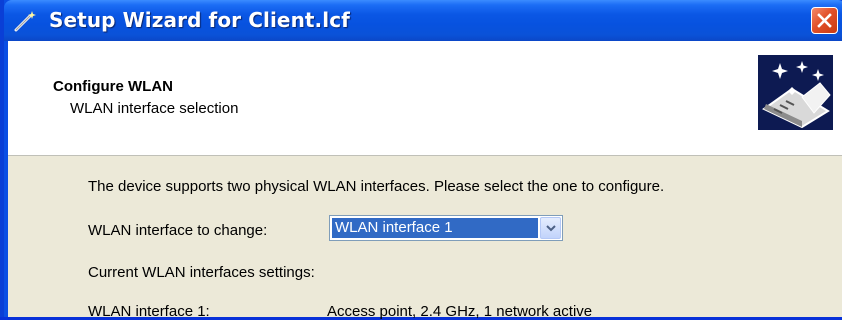 This screenshot has width=842, height=320. Describe the element at coordinates (423, 20) in the screenshot. I see `title-bar: Setup Wizard for Client.lcf` at that location.